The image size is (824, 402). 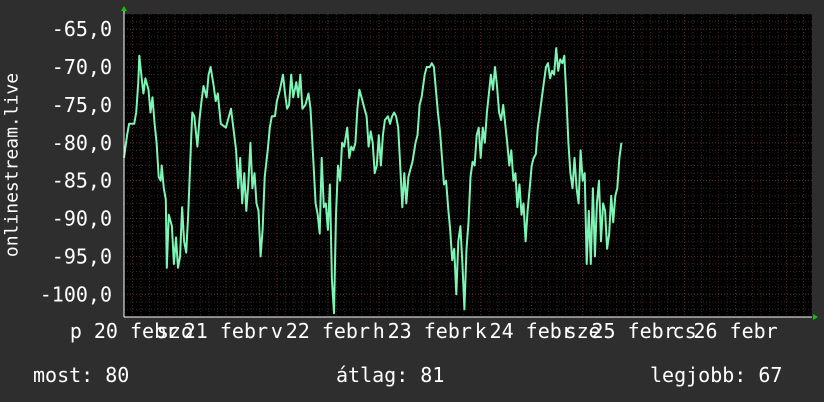 I want to click on stat-best: legjobb: 67, so click(x=716, y=375).